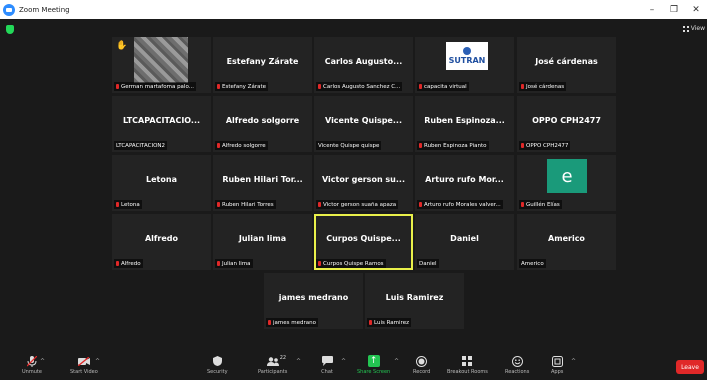 Image resolution: width=707 pixels, height=380 pixels. I want to click on apps-button: Apps, so click(557, 365).